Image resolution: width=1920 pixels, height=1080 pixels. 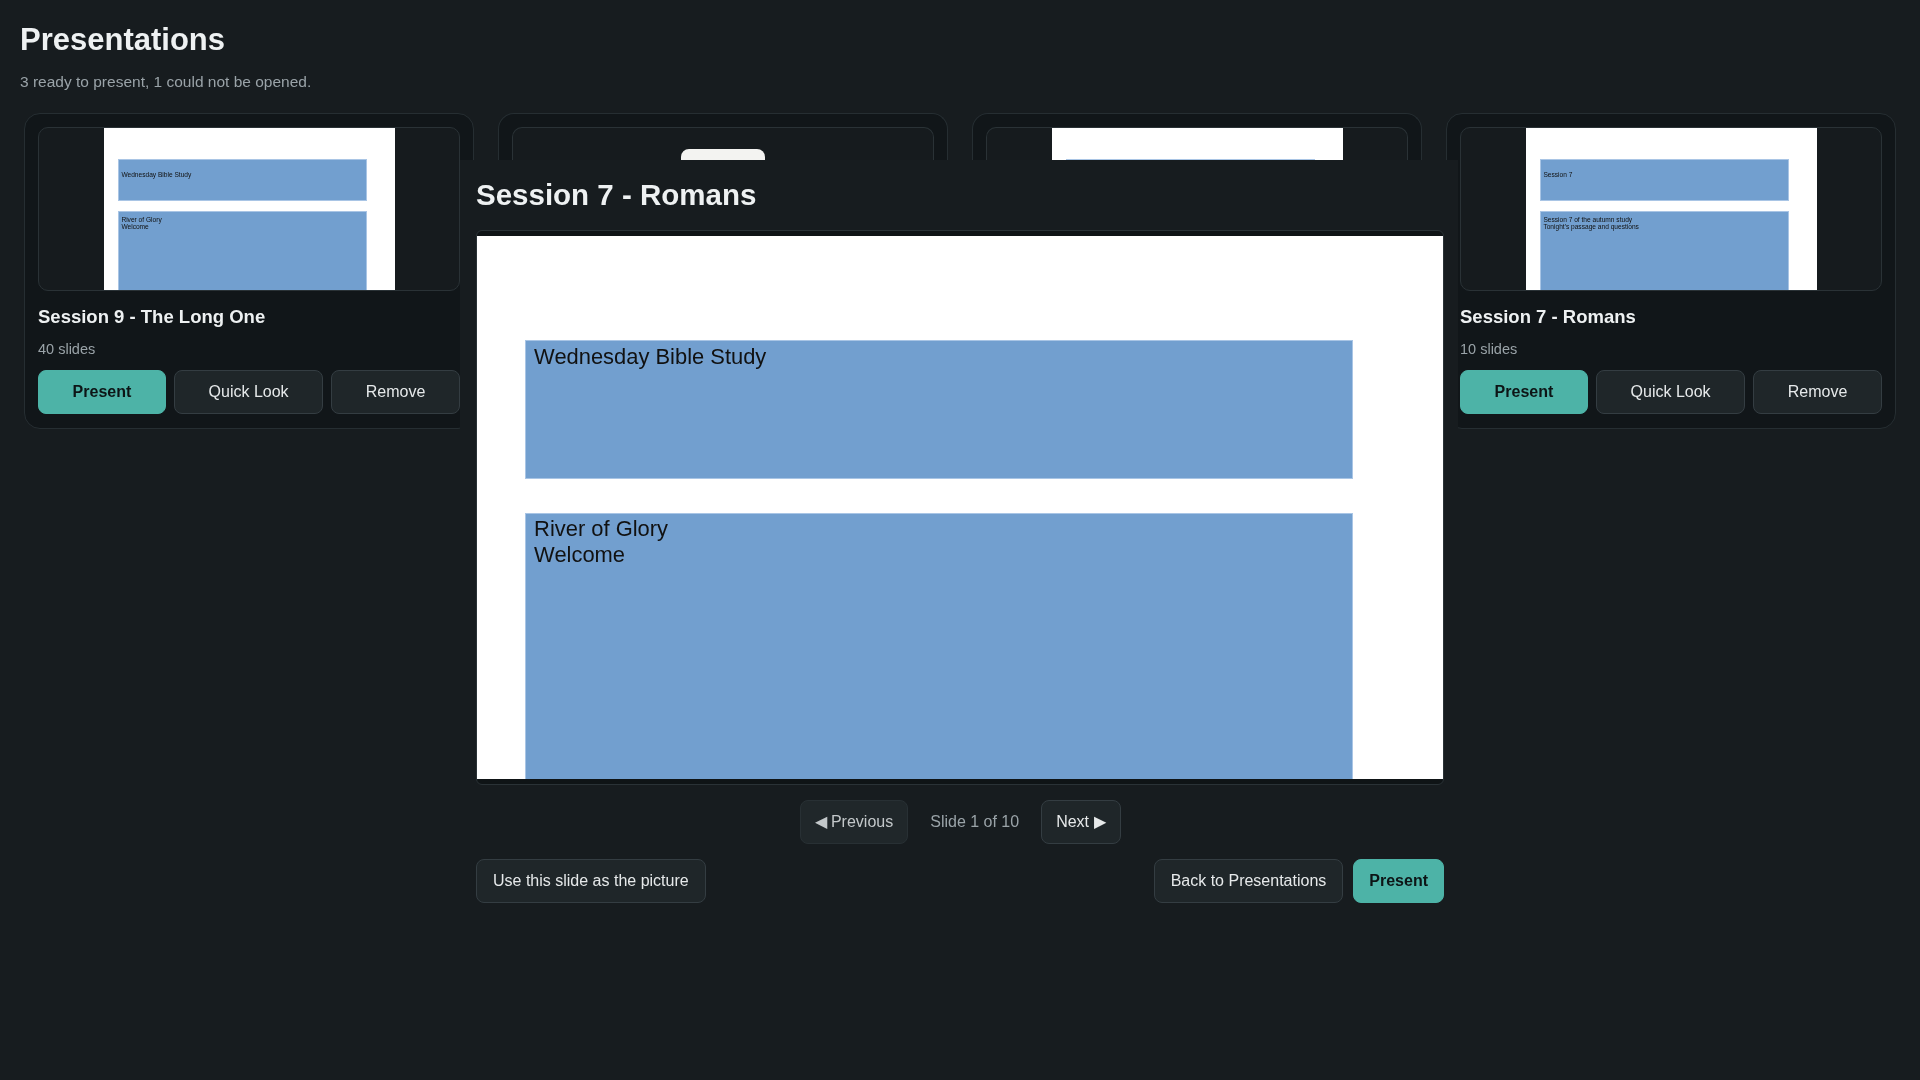 What do you see at coordinates (166, 82) in the screenshot?
I see `page-summary: 3 ready to present, 1 could not be opened.` at bounding box center [166, 82].